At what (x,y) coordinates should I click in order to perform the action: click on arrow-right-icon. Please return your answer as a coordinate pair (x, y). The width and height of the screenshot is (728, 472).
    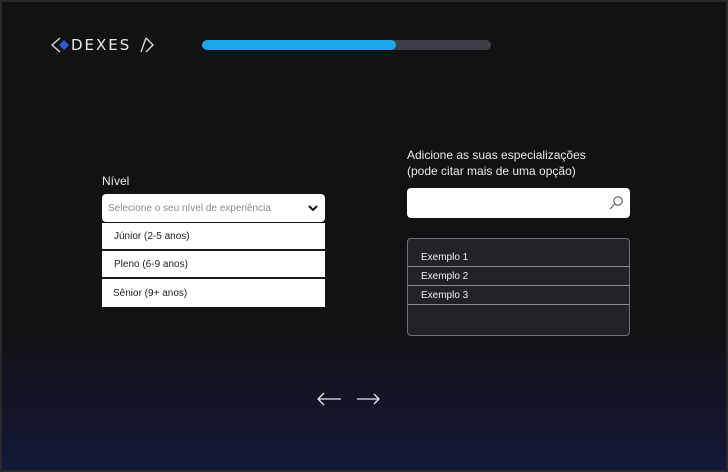
    Looking at the image, I should click on (368, 399).